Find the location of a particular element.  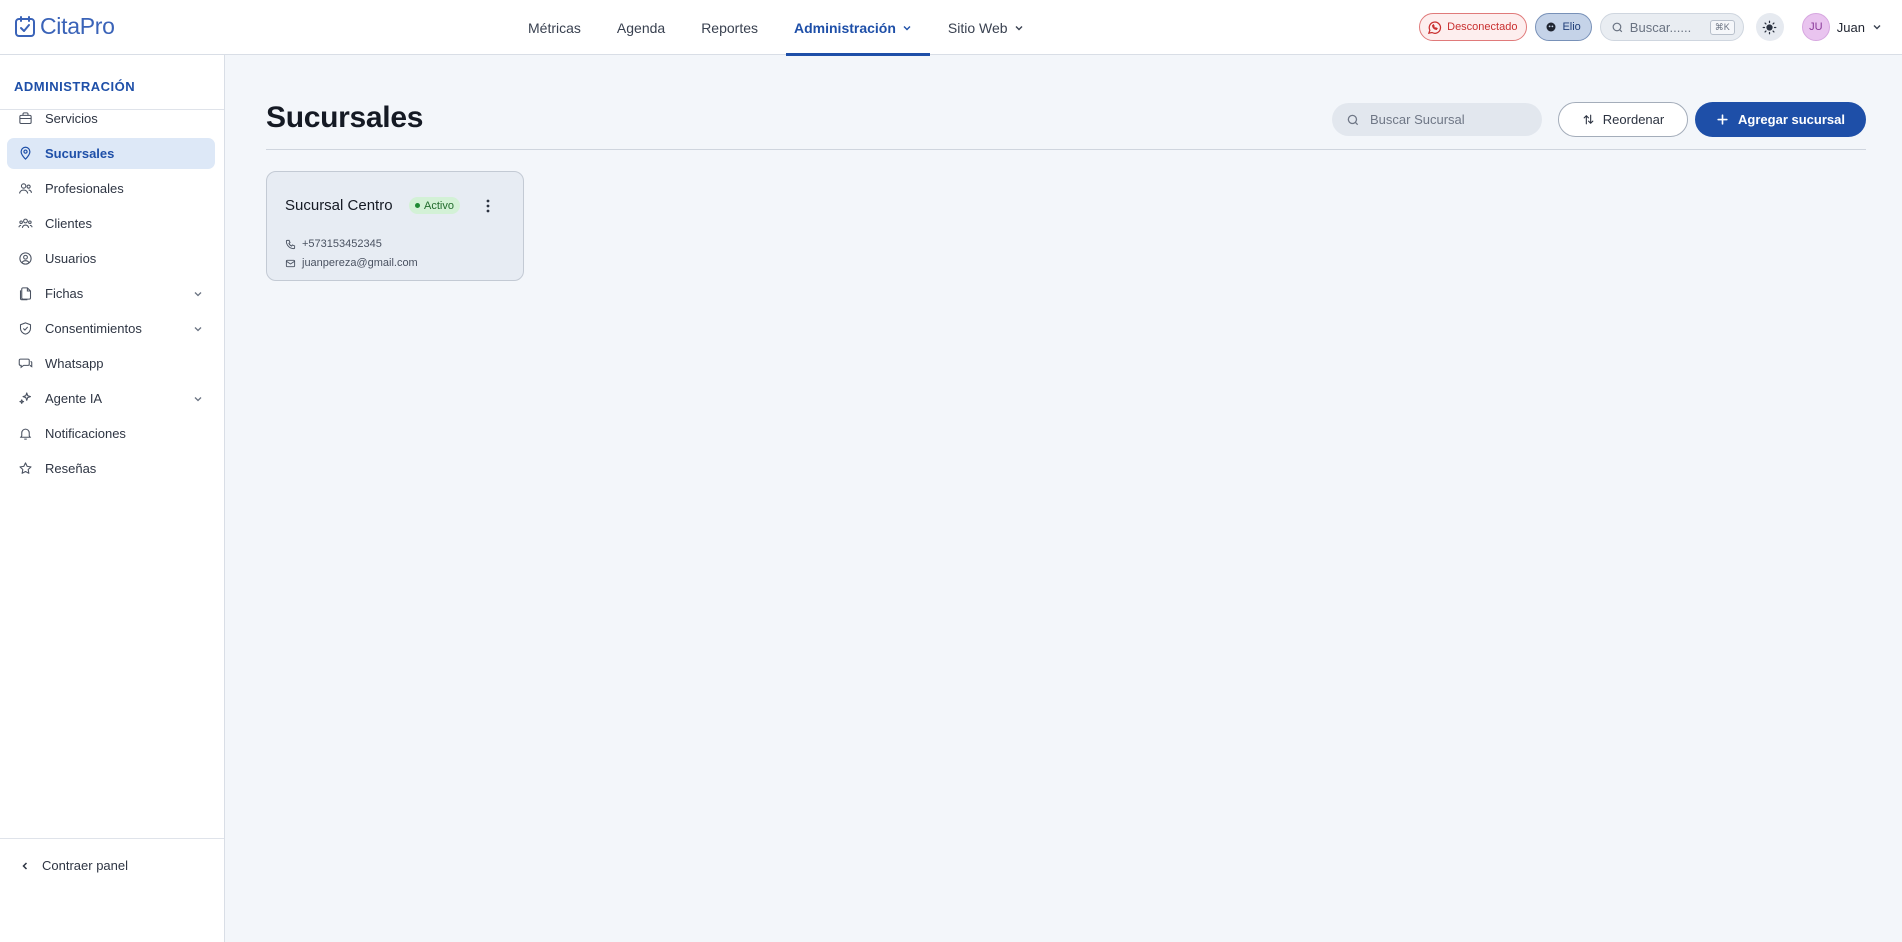

reorder-button: Reordenar is located at coordinates (1623, 119).